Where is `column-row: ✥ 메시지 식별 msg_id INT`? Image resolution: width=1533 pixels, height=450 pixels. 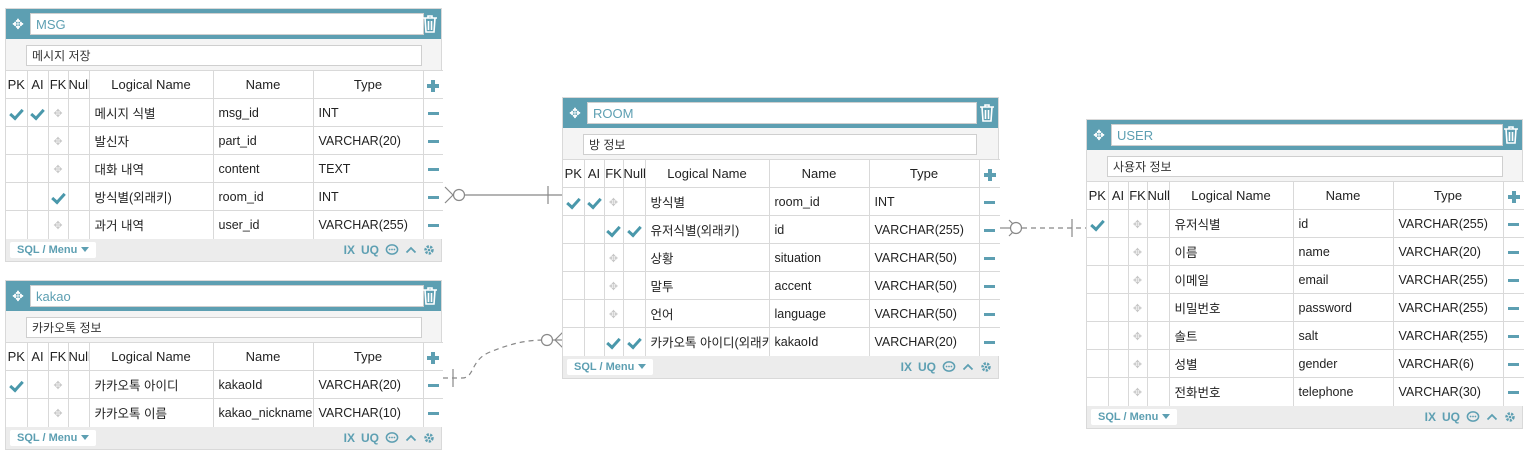 column-row: ✥ 메시지 식별 msg_id INT is located at coordinates (224, 112).